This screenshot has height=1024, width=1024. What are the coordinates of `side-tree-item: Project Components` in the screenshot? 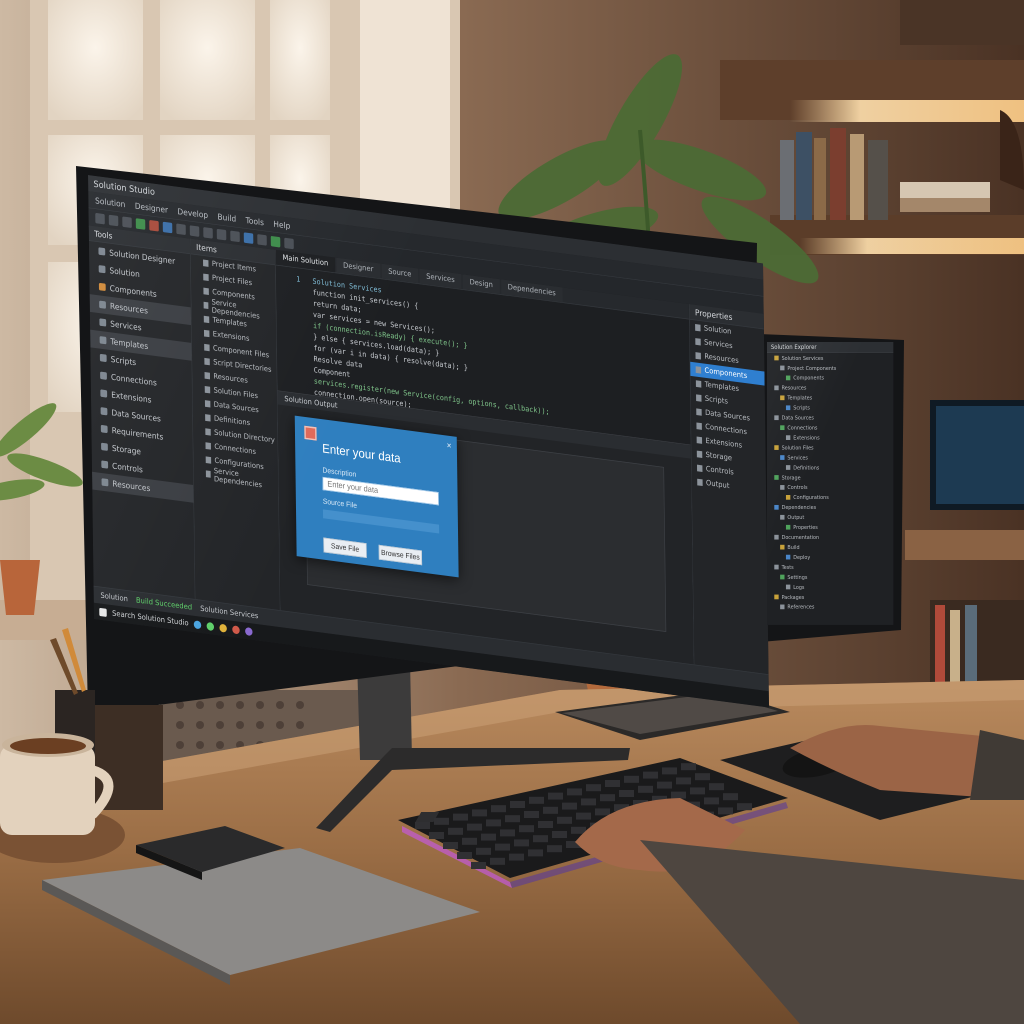 It's located at (830, 368).